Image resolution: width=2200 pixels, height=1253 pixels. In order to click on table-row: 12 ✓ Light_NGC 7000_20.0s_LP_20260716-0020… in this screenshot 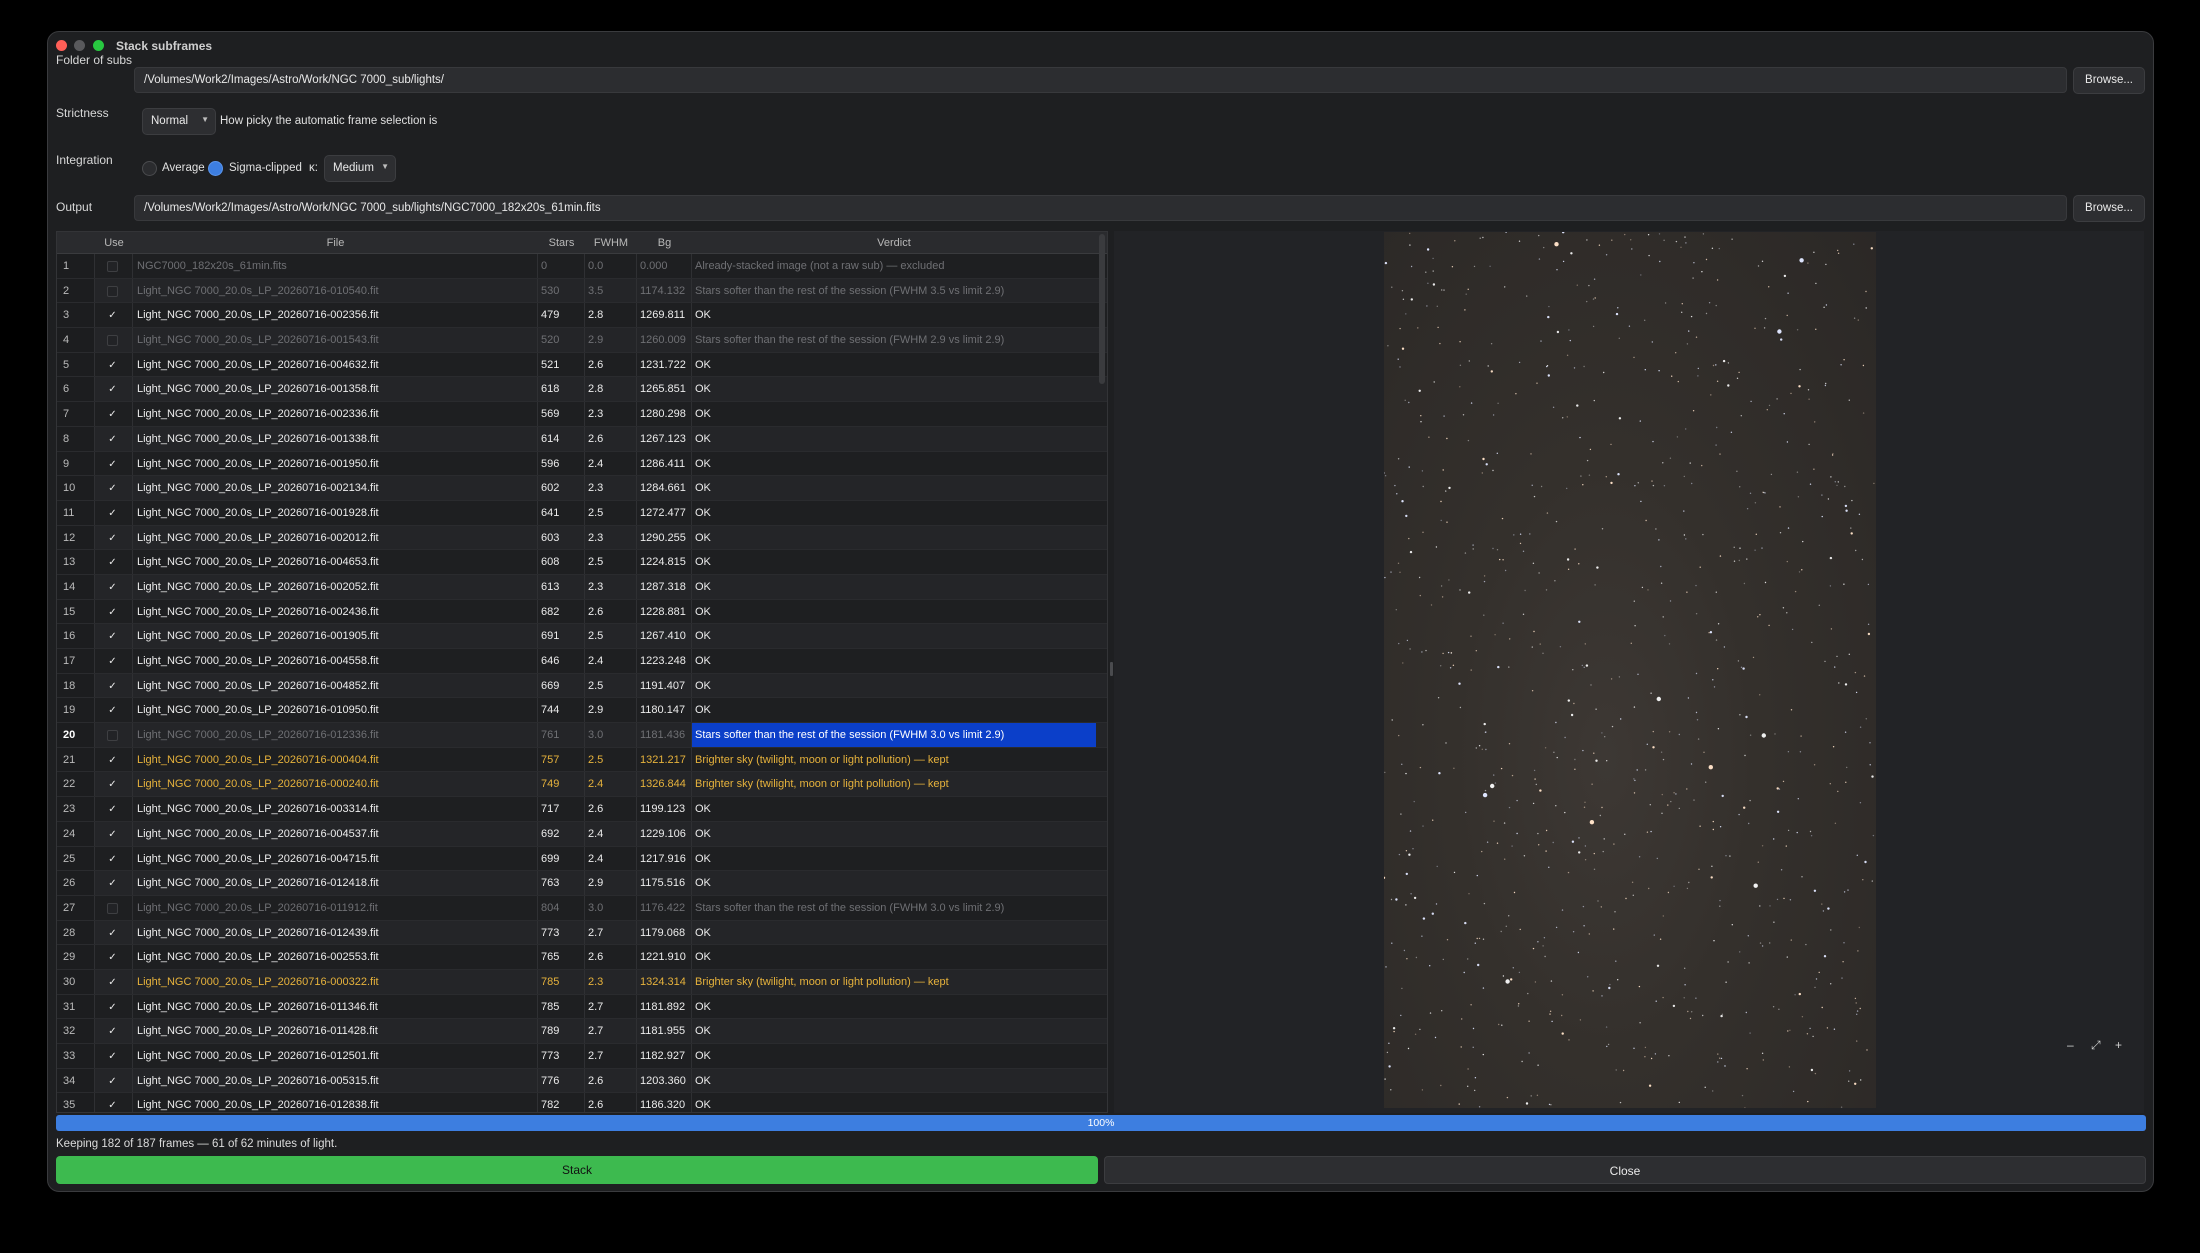, I will do `click(582, 538)`.